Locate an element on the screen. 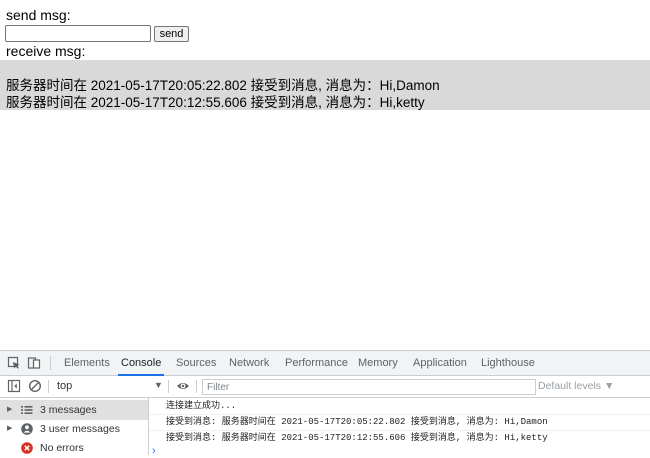 The image size is (650, 458). clear-console-icon is located at coordinates (35, 386).